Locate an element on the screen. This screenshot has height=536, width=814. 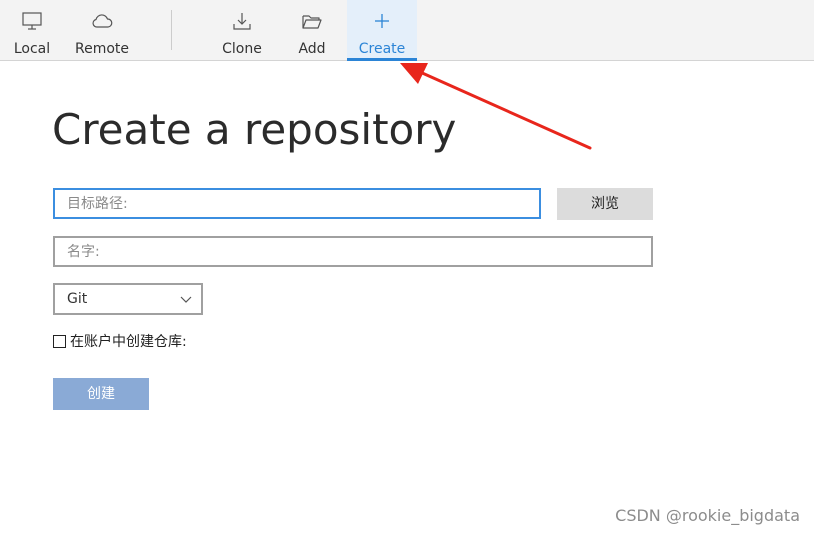
chevron-down-icon is located at coordinates (186, 299).